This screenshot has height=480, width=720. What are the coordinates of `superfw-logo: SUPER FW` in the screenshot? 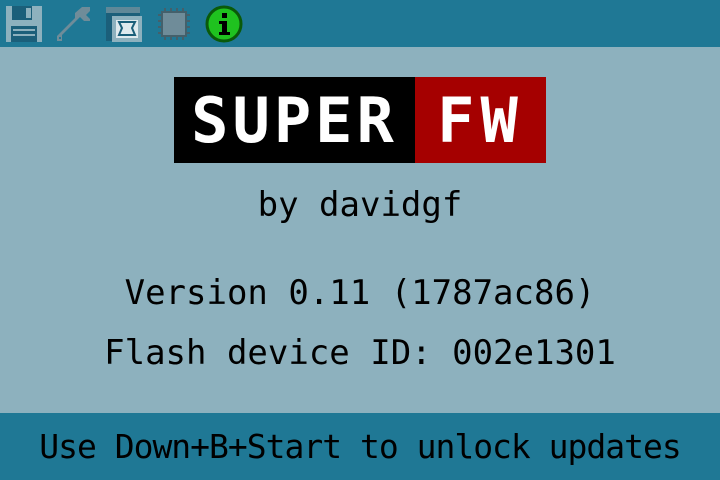 It's located at (360, 120).